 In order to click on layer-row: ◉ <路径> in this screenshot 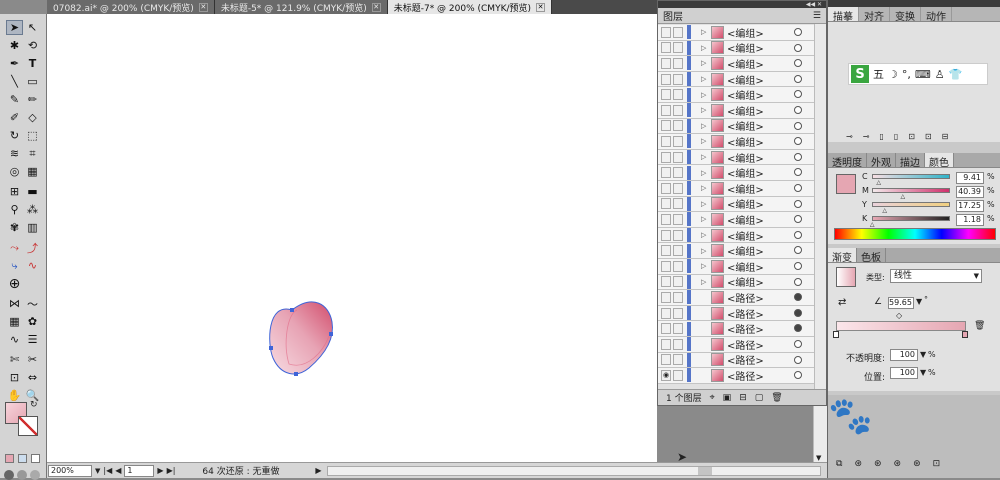, I will do `click(736, 376)`.